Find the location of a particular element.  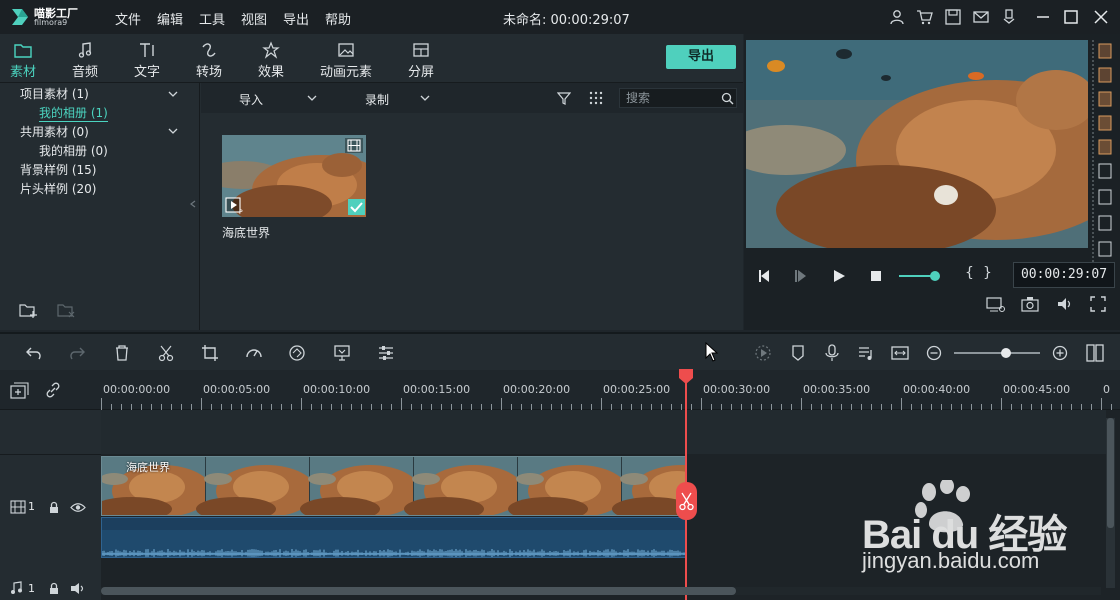

import-dropdown: 导入 is located at coordinates (251, 99).